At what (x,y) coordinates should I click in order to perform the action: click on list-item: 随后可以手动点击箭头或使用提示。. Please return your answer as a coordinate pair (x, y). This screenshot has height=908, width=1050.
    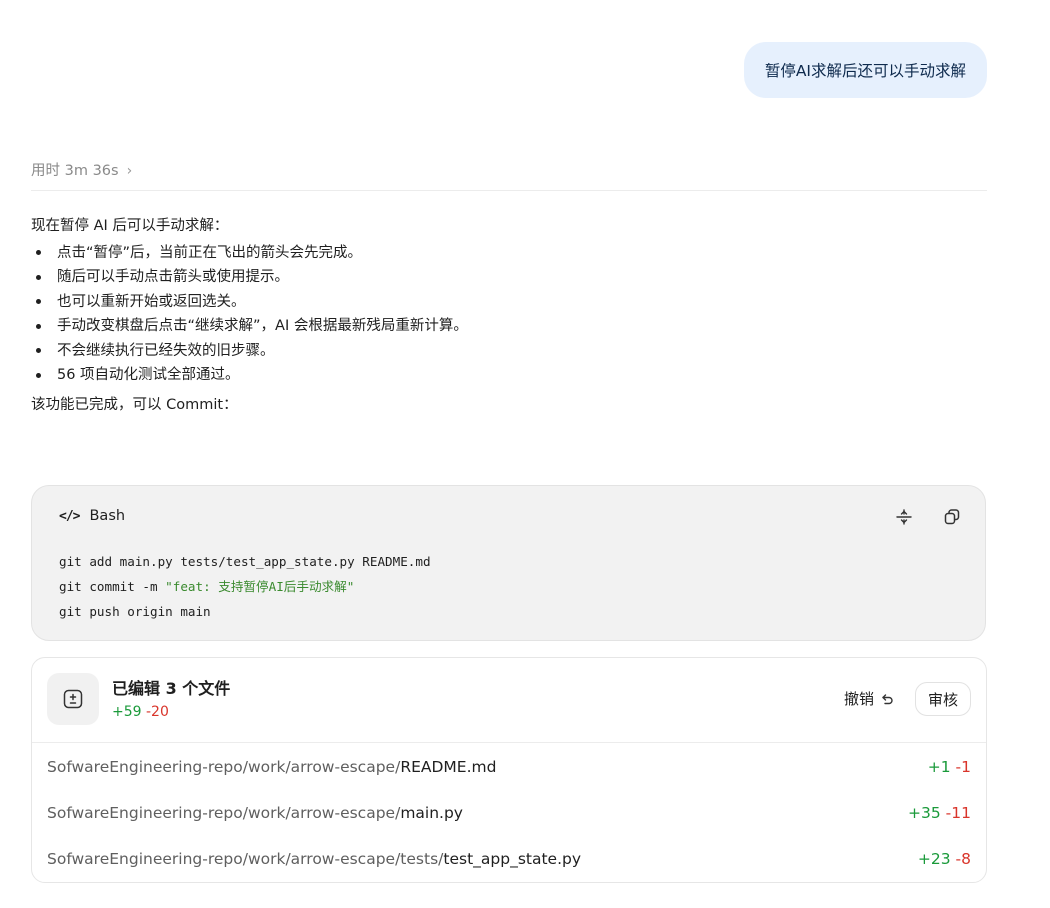
    Looking at the image, I should click on (509, 277).